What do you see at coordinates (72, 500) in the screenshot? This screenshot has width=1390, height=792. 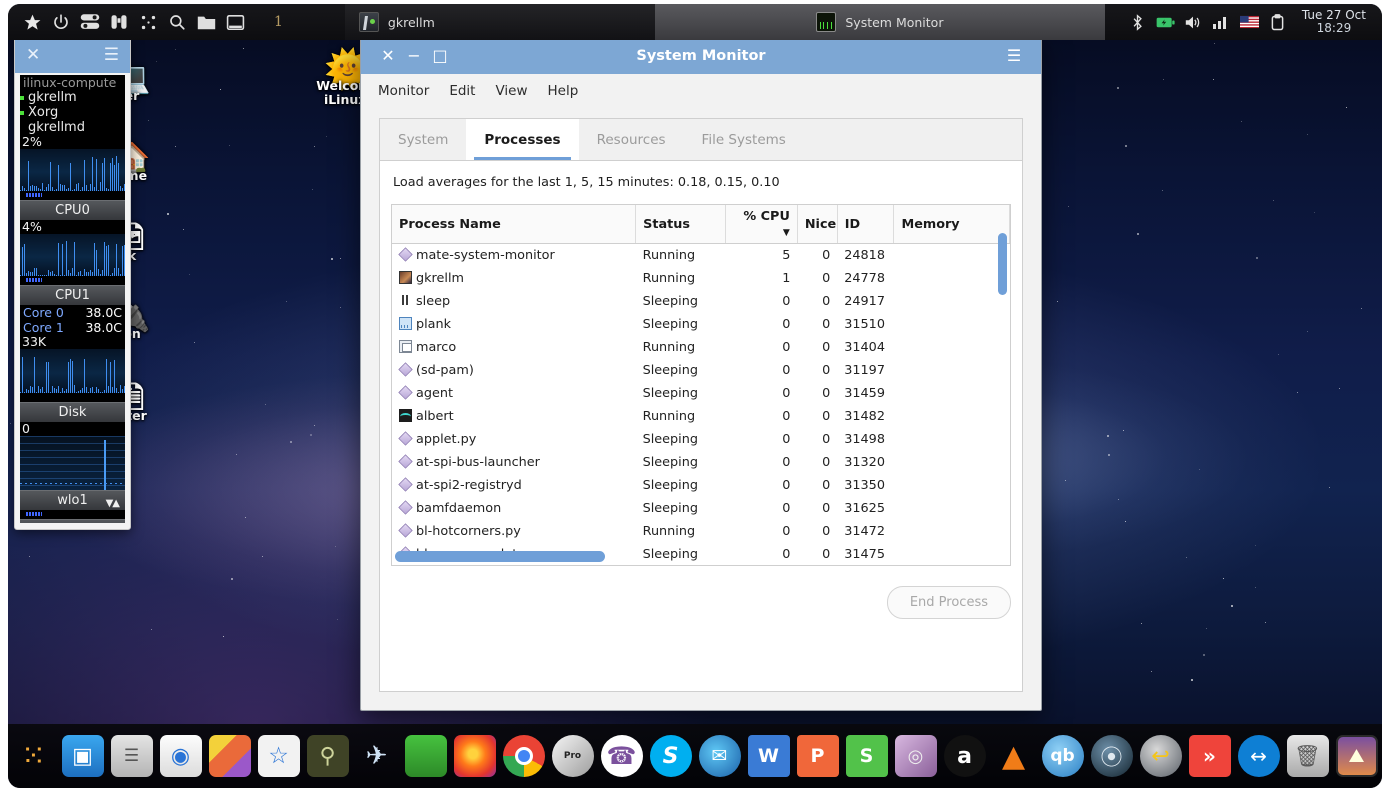 I see `net-label: wlo1 ▼▲` at bounding box center [72, 500].